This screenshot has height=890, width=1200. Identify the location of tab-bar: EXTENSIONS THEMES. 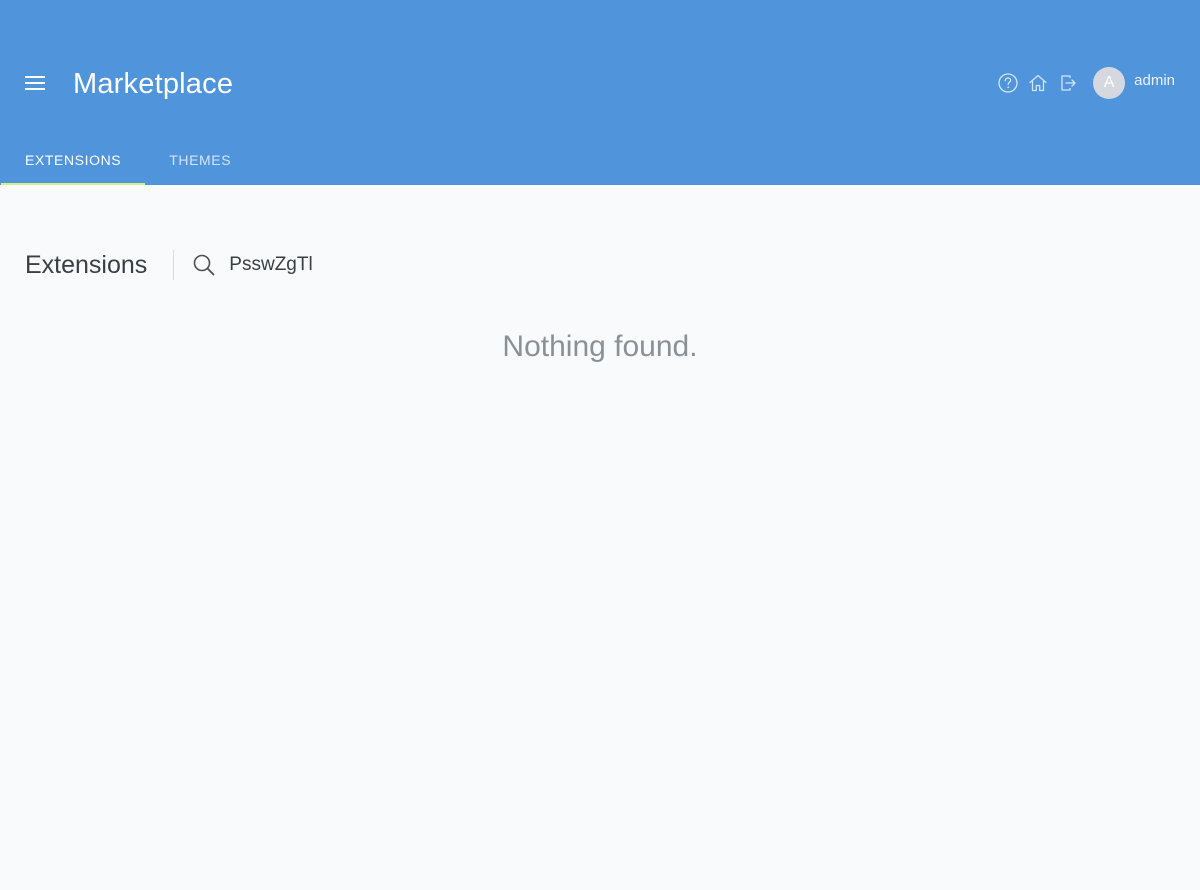
(127, 160).